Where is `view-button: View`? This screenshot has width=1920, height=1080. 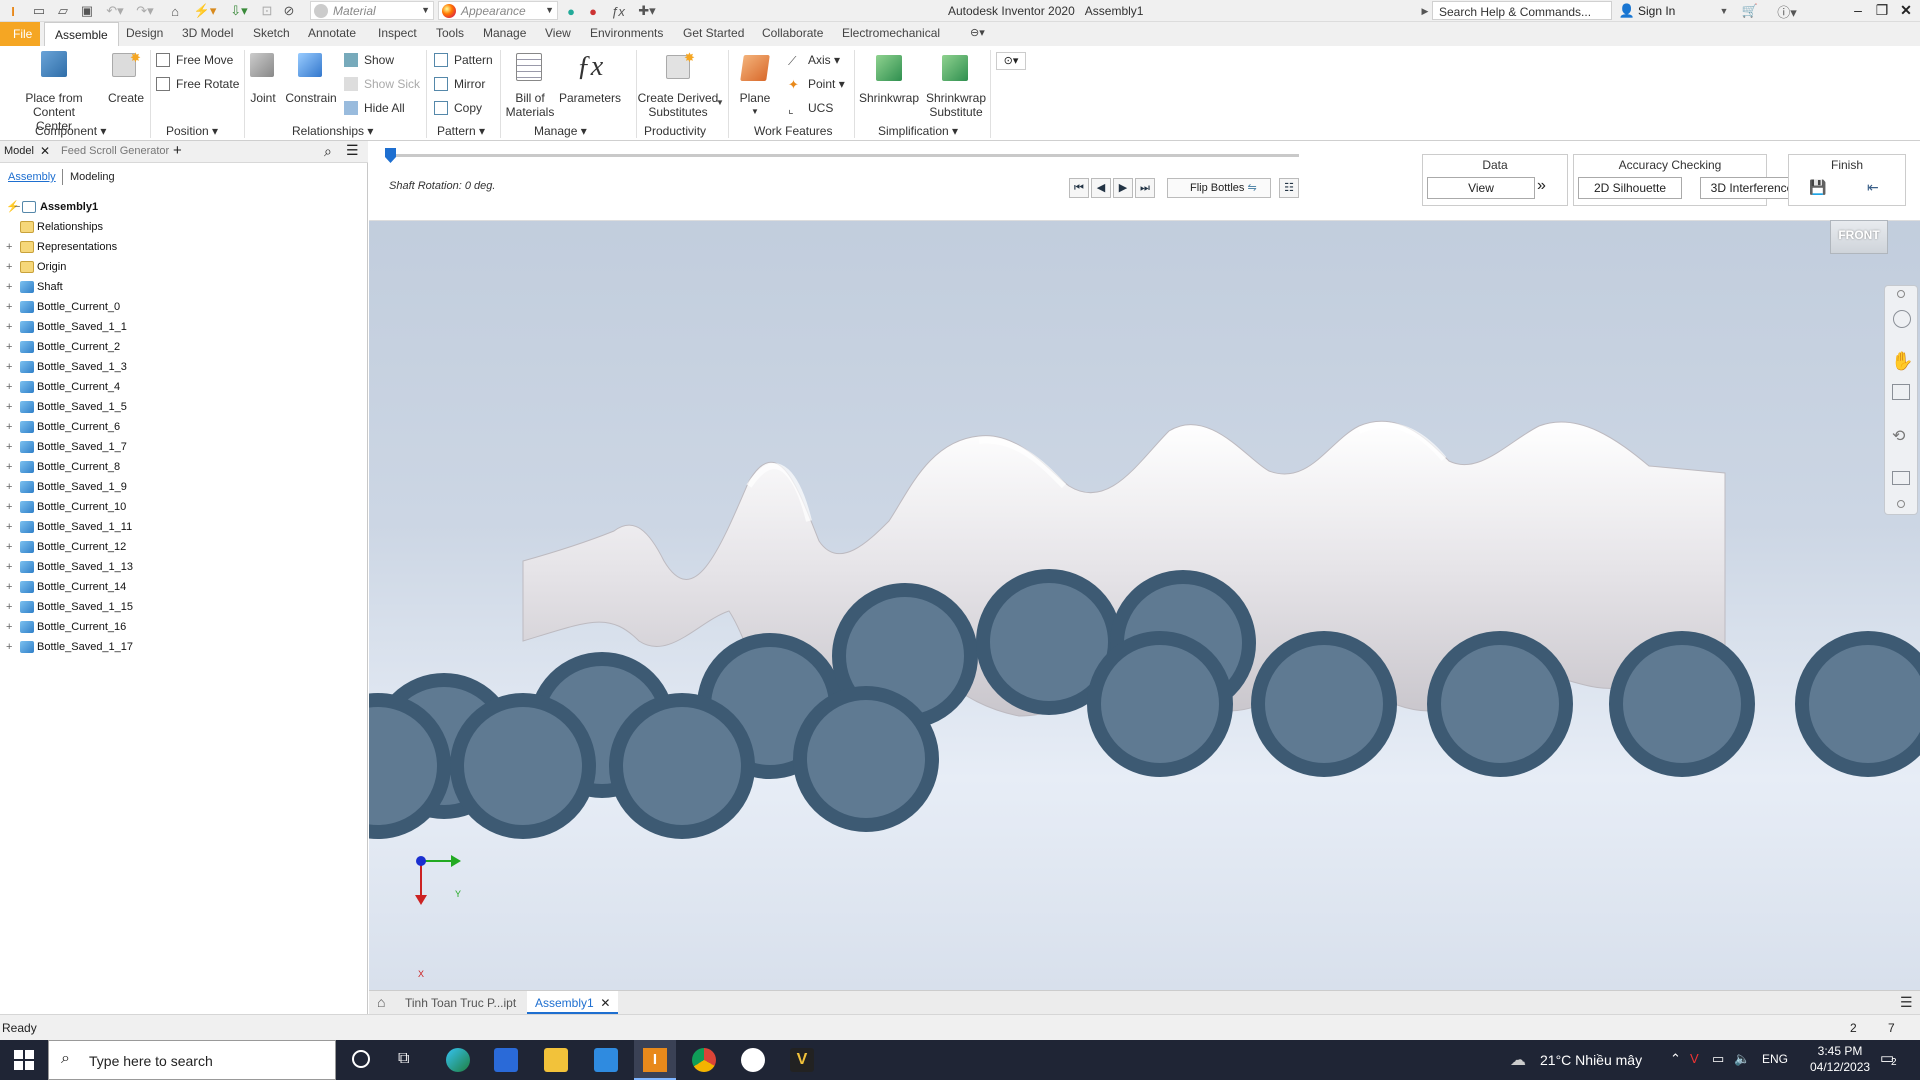 view-button: View is located at coordinates (1481, 188).